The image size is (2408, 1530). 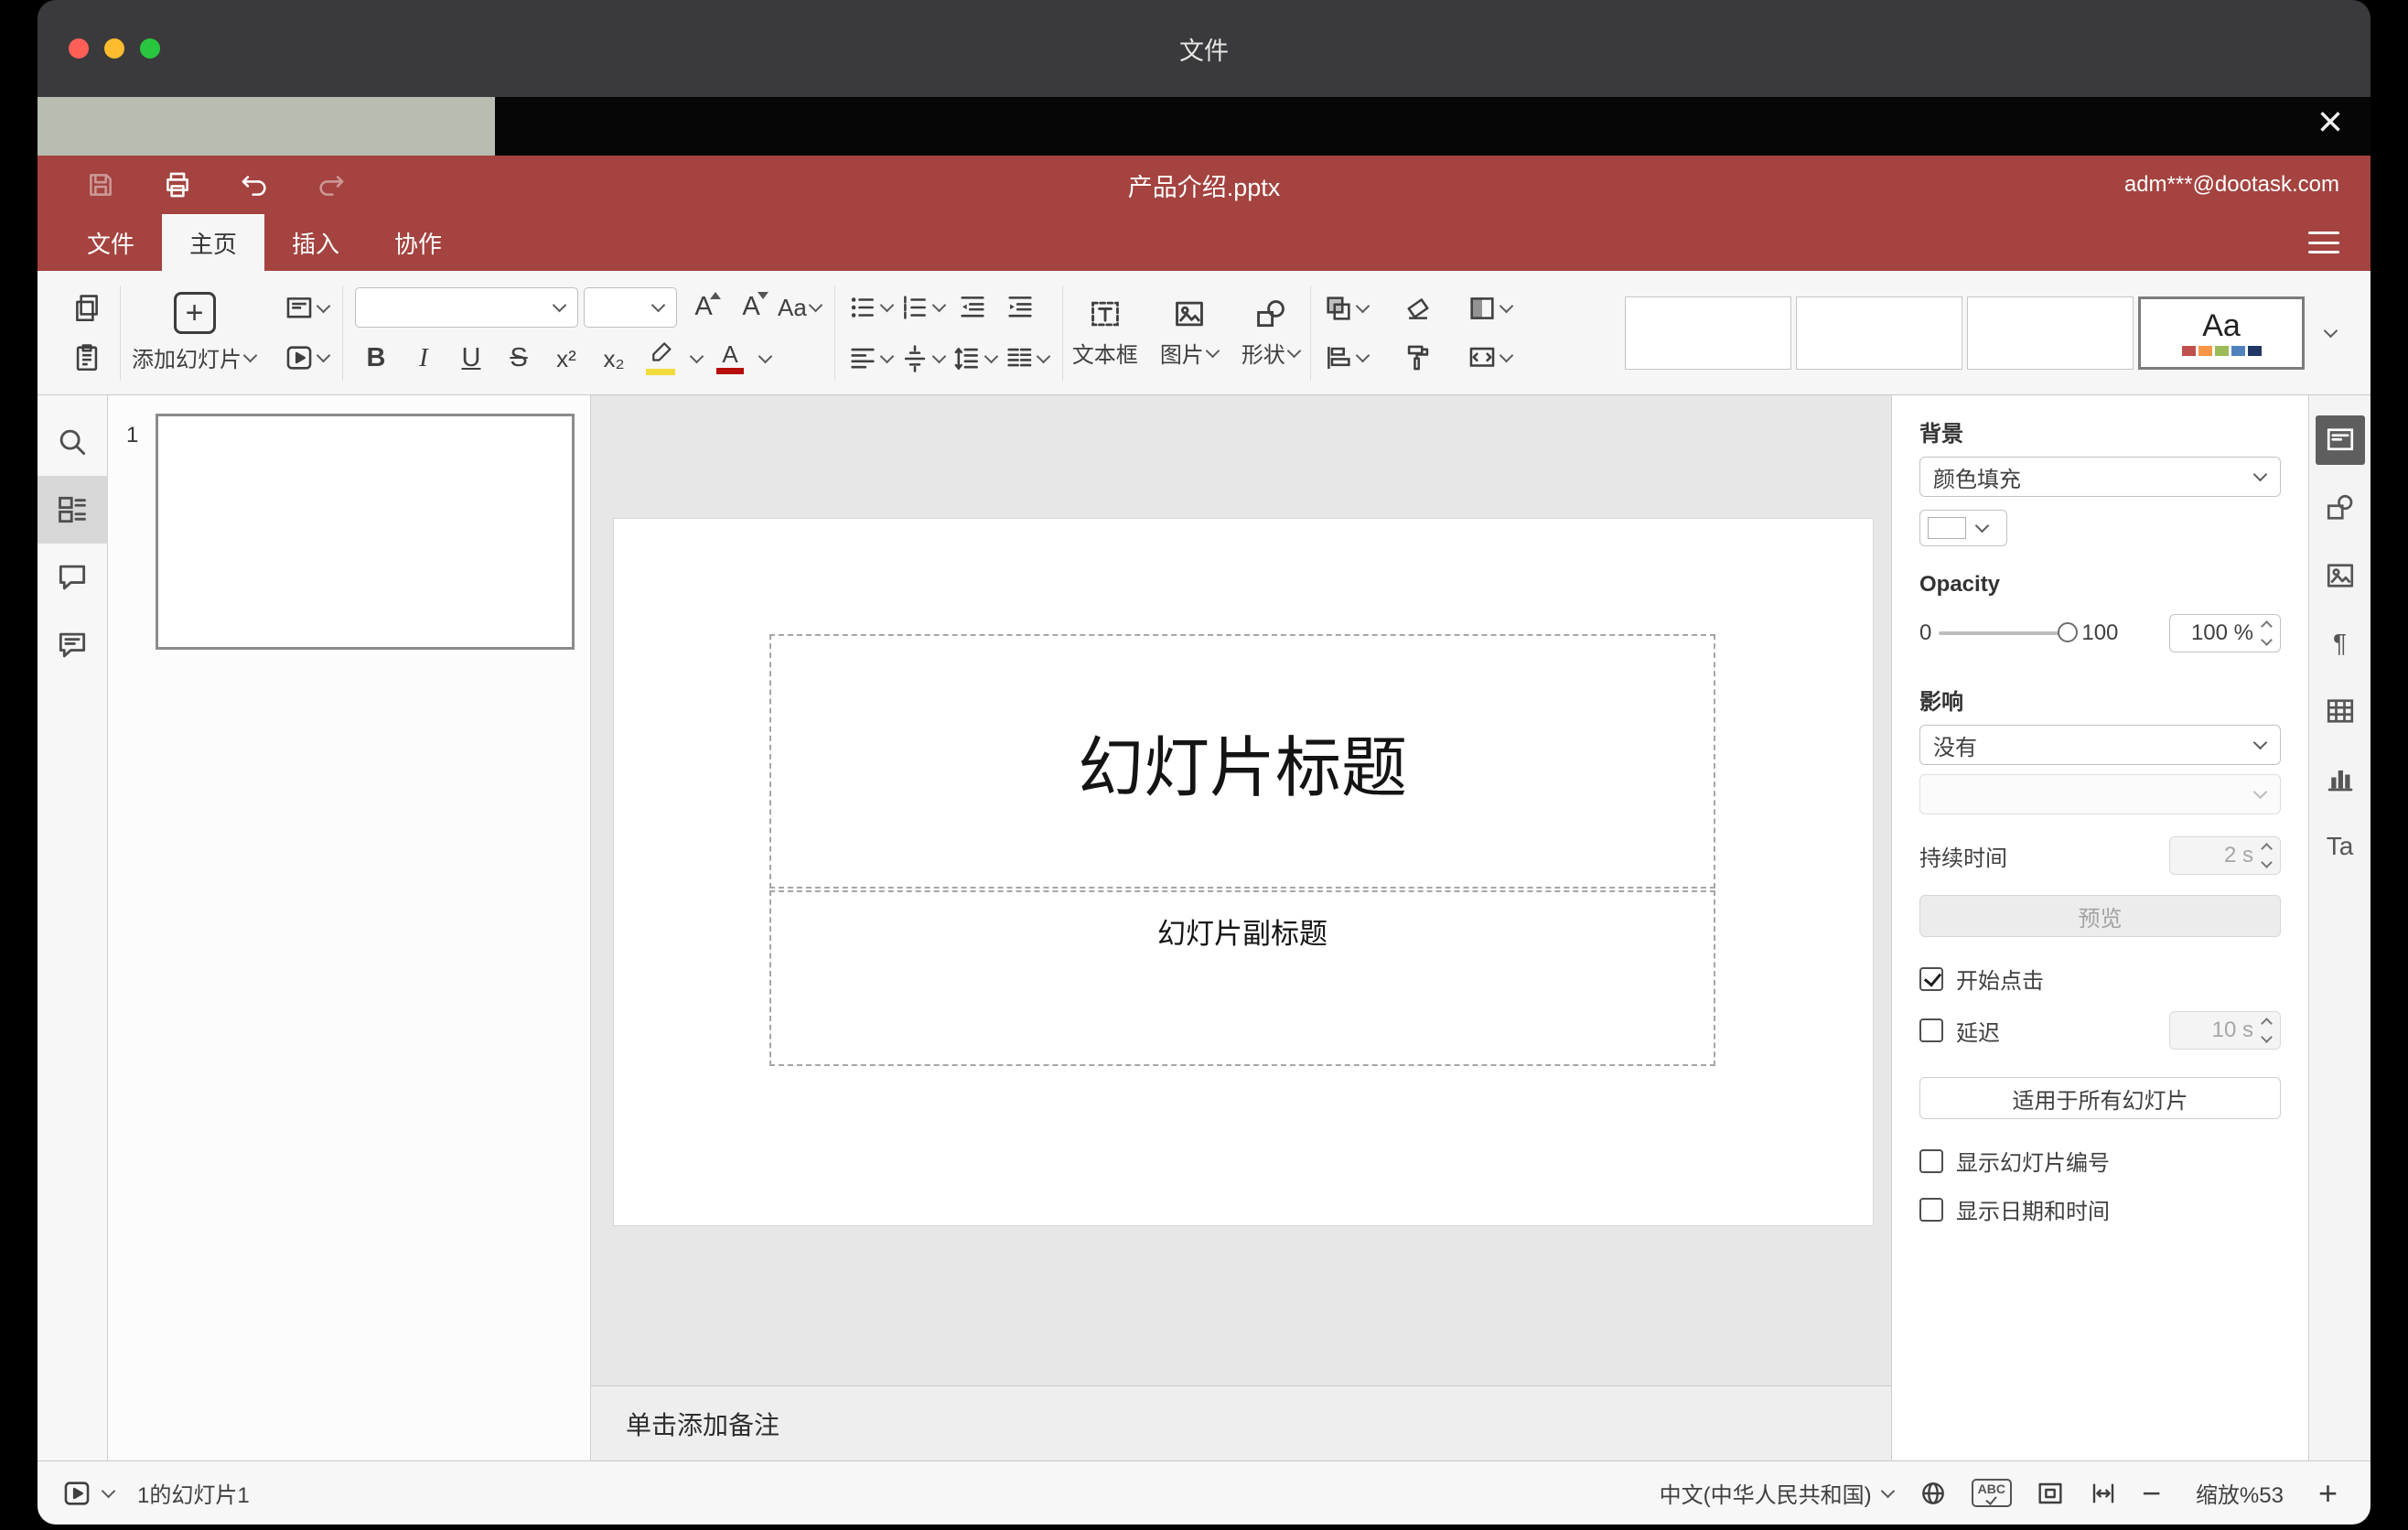 What do you see at coordinates (187, 360) in the screenshot?
I see `add-slide-label: 添加幻灯片` at bounding box center [187, 360].